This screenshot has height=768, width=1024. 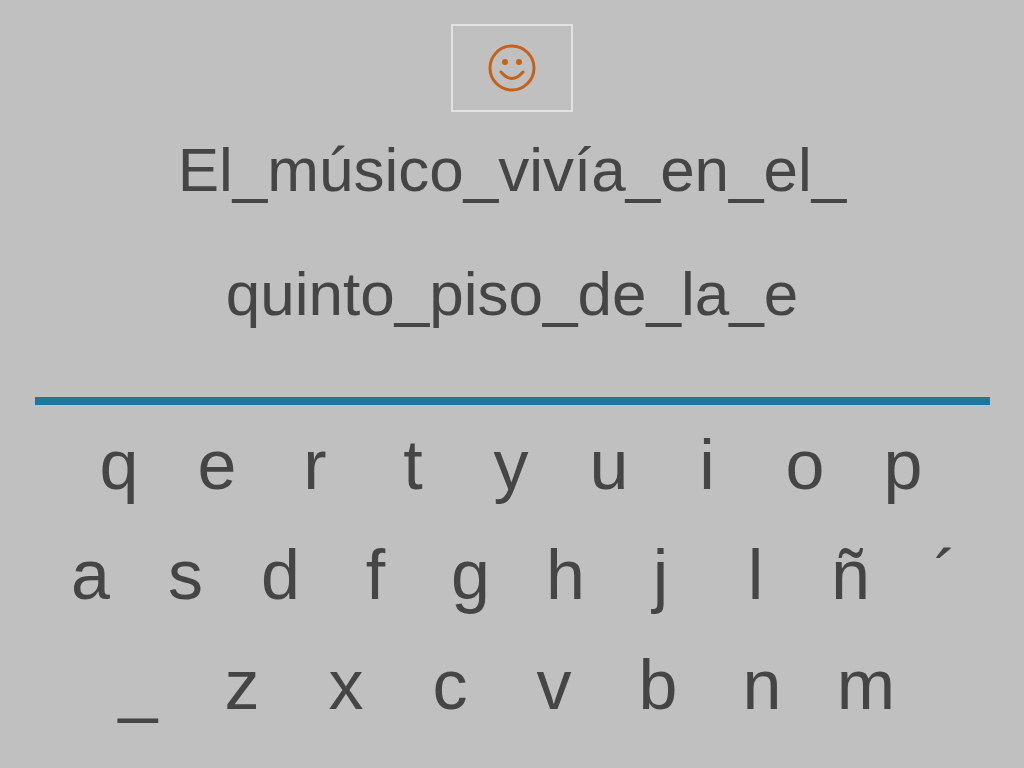 What do you see at coordinates (707, 465) in the screenshot?
I see `letter-key: i` at bounding box center [707, 465].